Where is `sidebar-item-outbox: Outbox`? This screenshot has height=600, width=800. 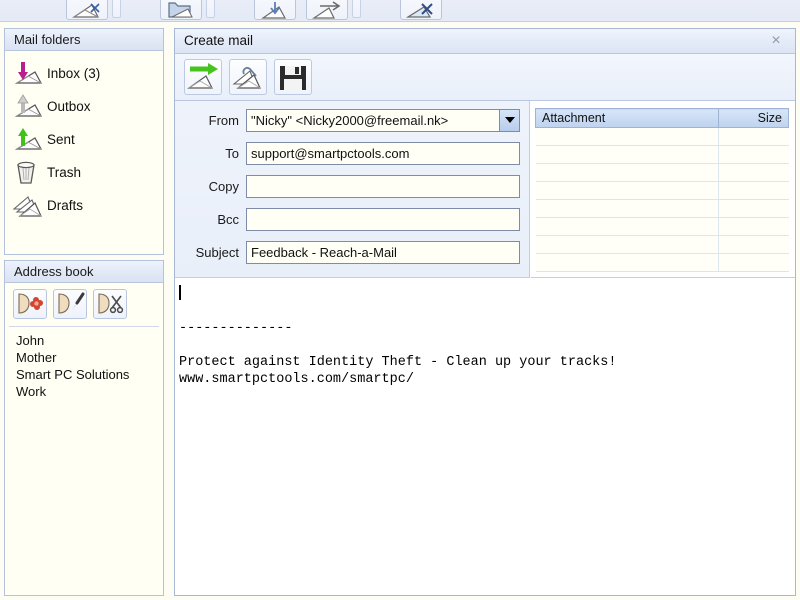 sidebar-item-outbox: Outbox is located at coordinates (87, 106).